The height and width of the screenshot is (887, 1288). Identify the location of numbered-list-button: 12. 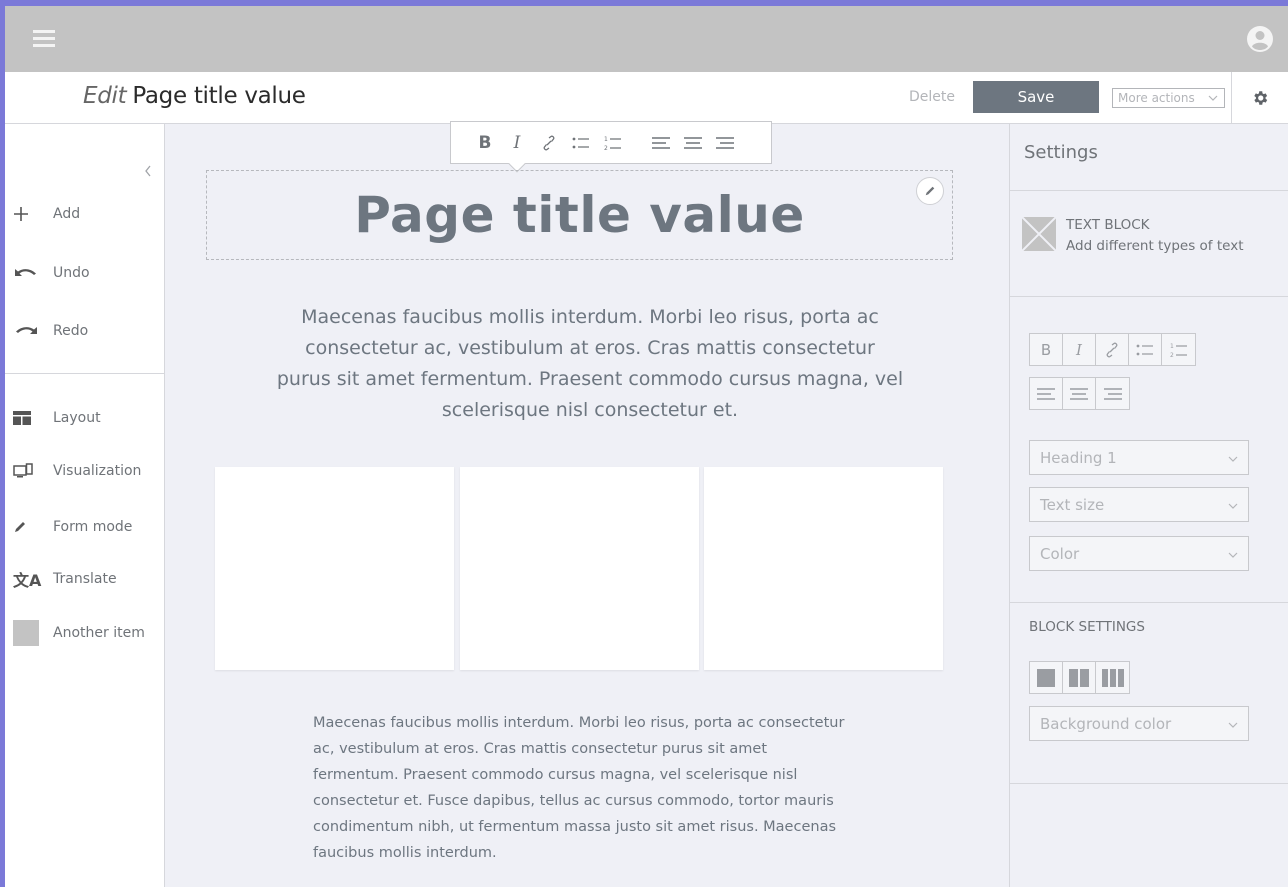
(613, 143).